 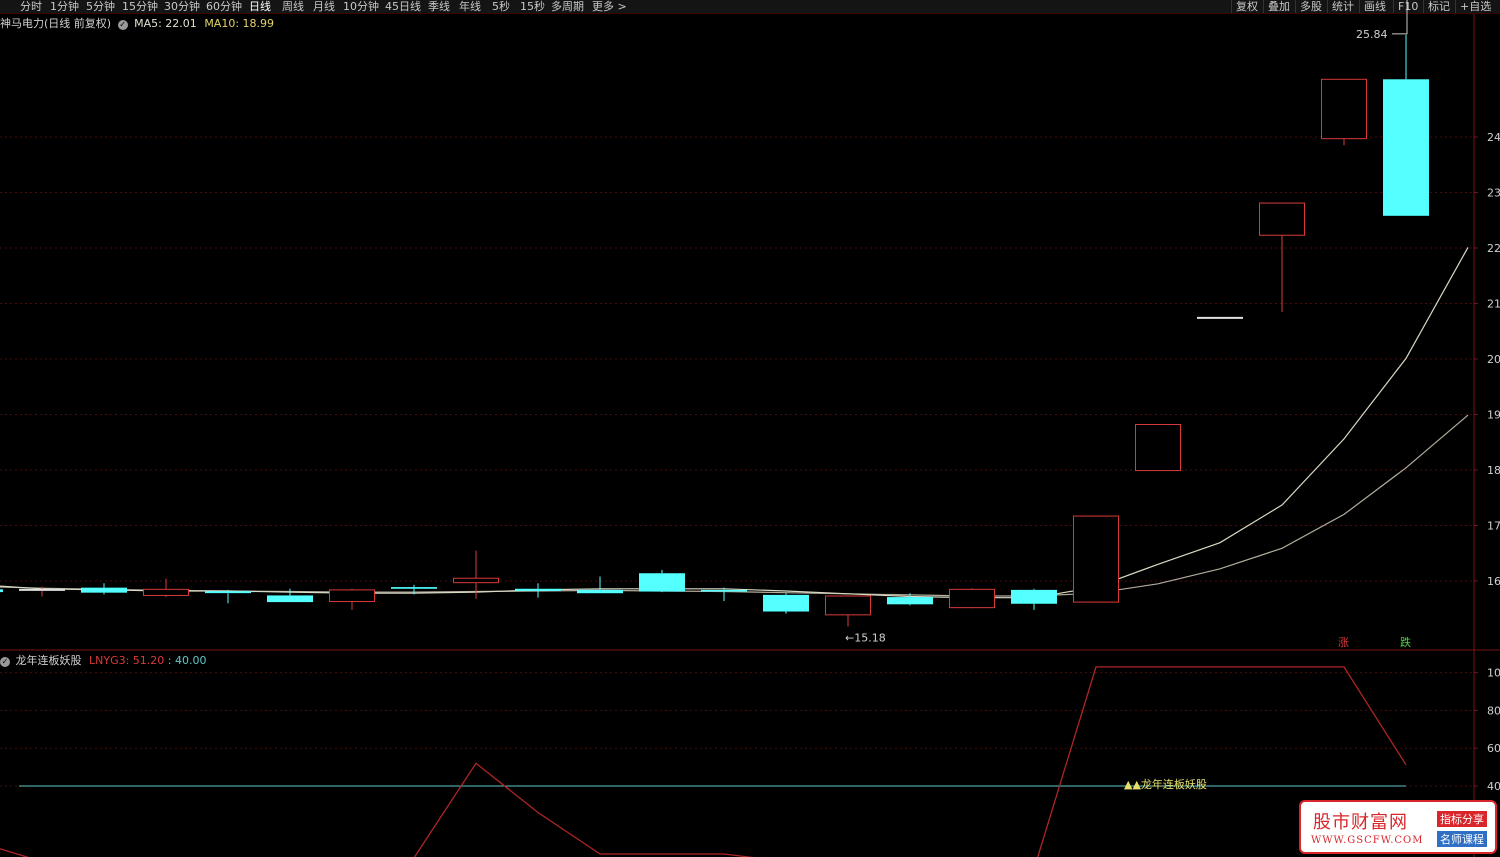 What do you see at coordinates (1493, 526) in the screenshot?
I see `price-tick-label-1: 17` at bounding box center [1493, 526].